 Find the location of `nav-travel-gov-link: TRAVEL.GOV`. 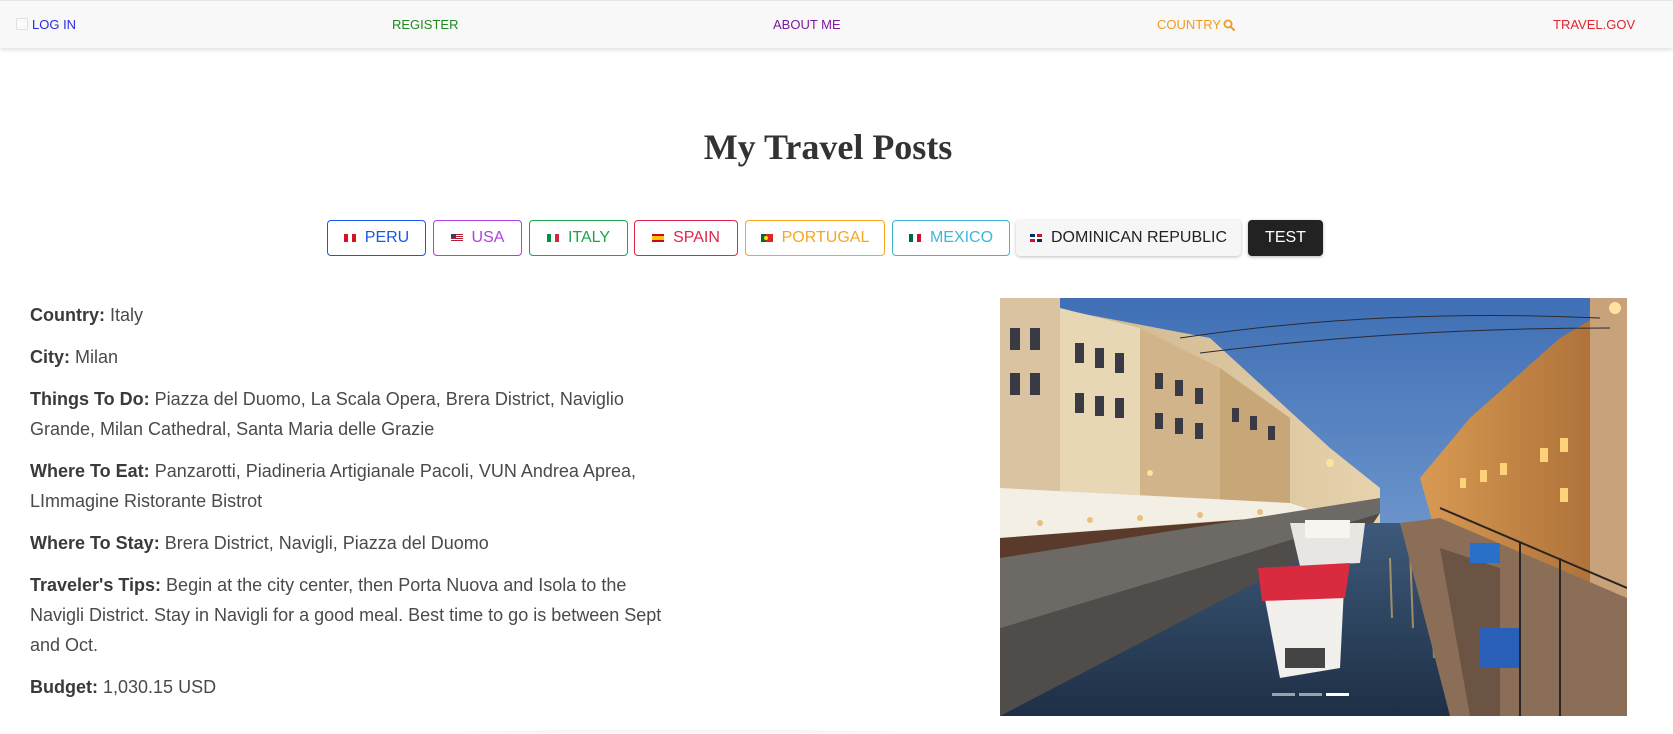

nav-travel-gov-link: TRAVEL.GOV is located at coordinates (1594, 25).